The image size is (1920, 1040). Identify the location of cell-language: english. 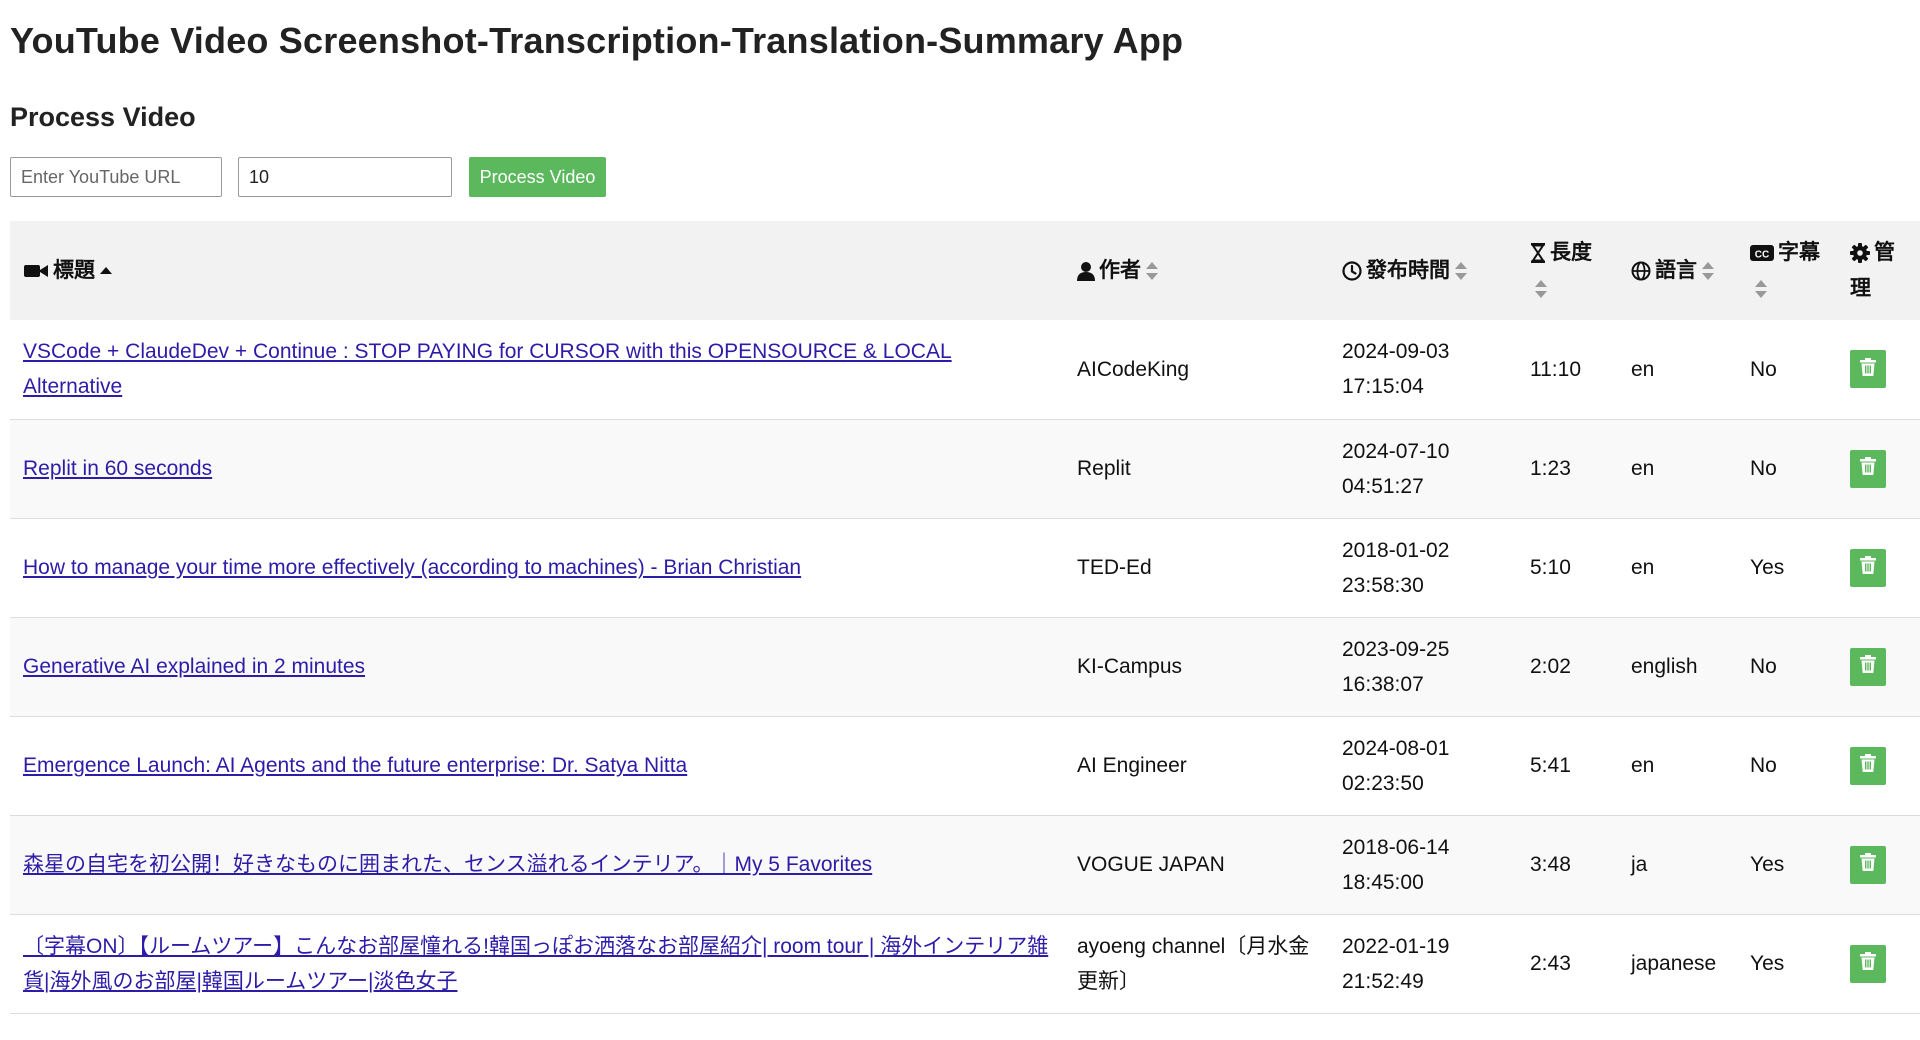
(1664, 666).